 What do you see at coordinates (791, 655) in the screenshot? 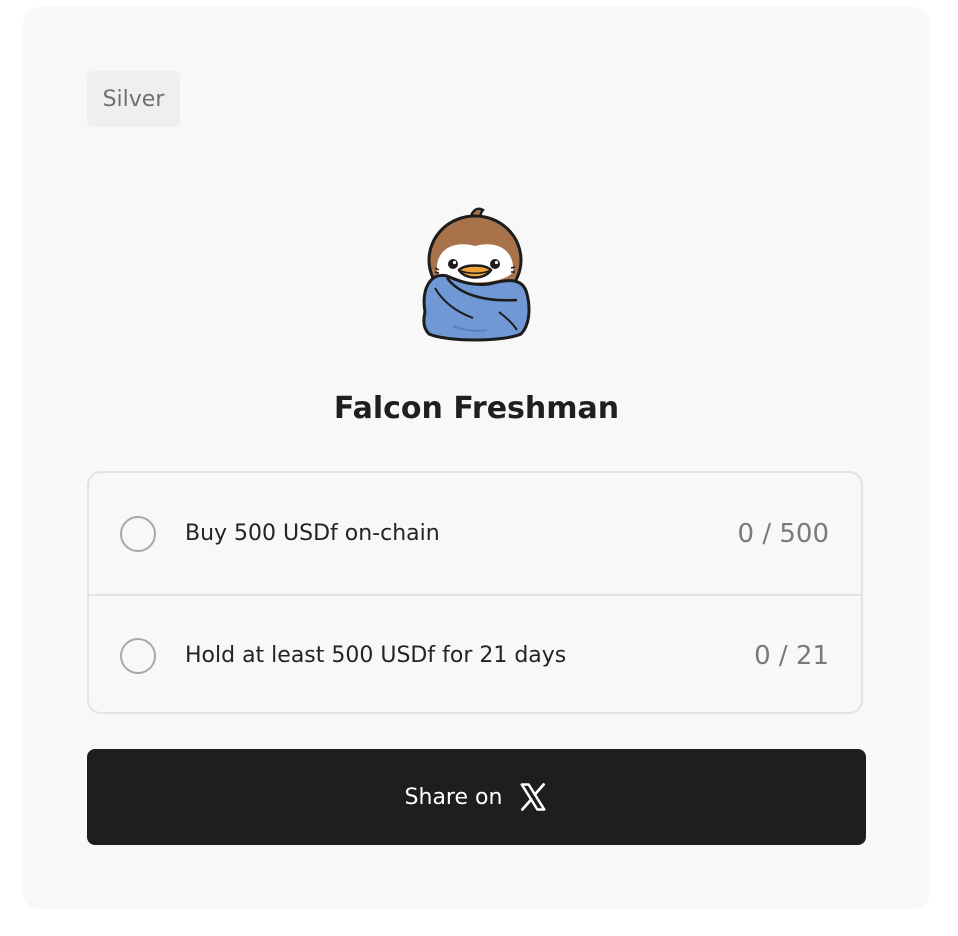
I see `task-progress: 0 / 21` at bounding box center [791, 655].